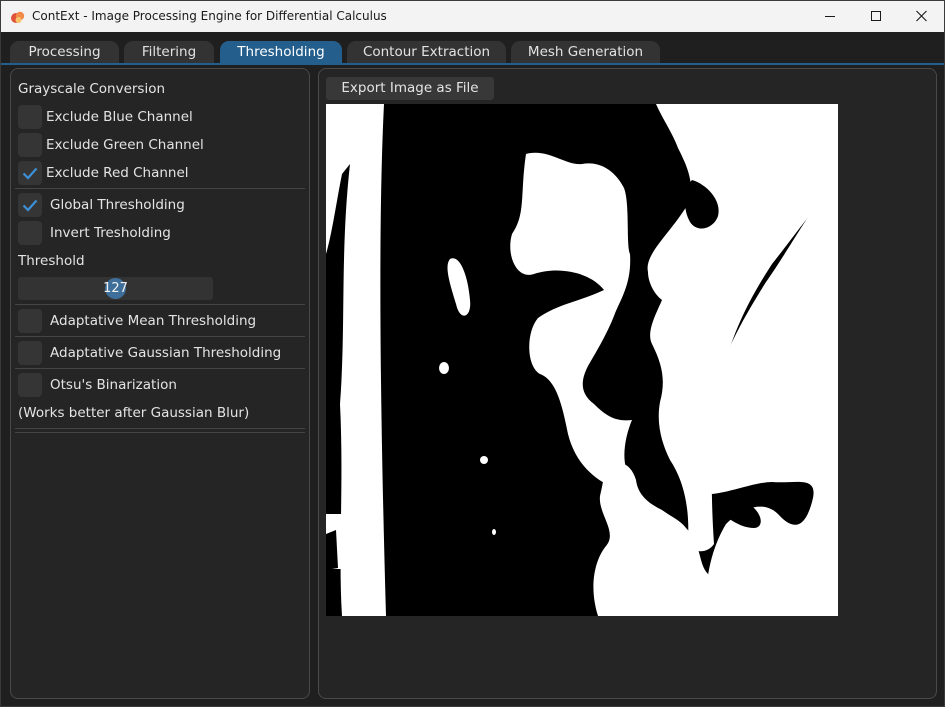 This screenshot has width=945, height=707. I want to click on adaptive-mean-checkbox, so click(30, 321).